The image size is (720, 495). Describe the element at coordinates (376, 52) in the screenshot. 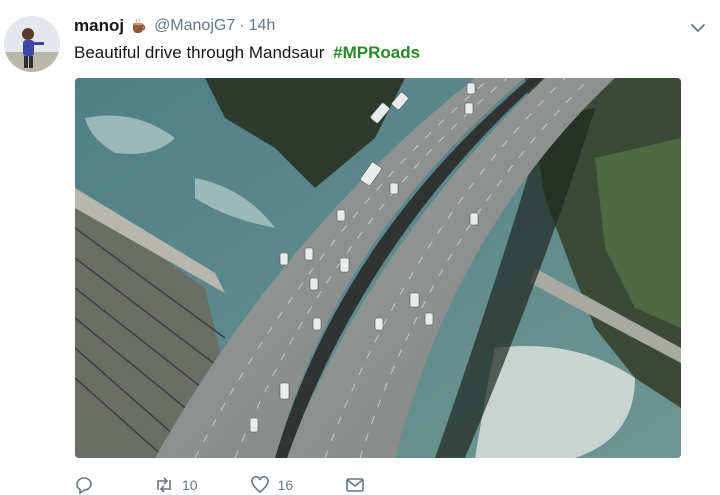

I see `hashtag-link: #MPRoads` at that location.